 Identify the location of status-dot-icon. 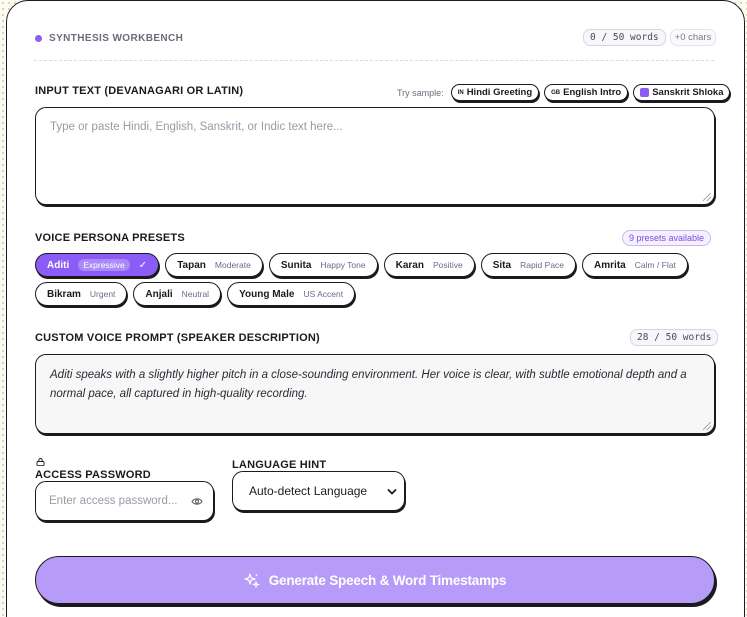
(38, 38).